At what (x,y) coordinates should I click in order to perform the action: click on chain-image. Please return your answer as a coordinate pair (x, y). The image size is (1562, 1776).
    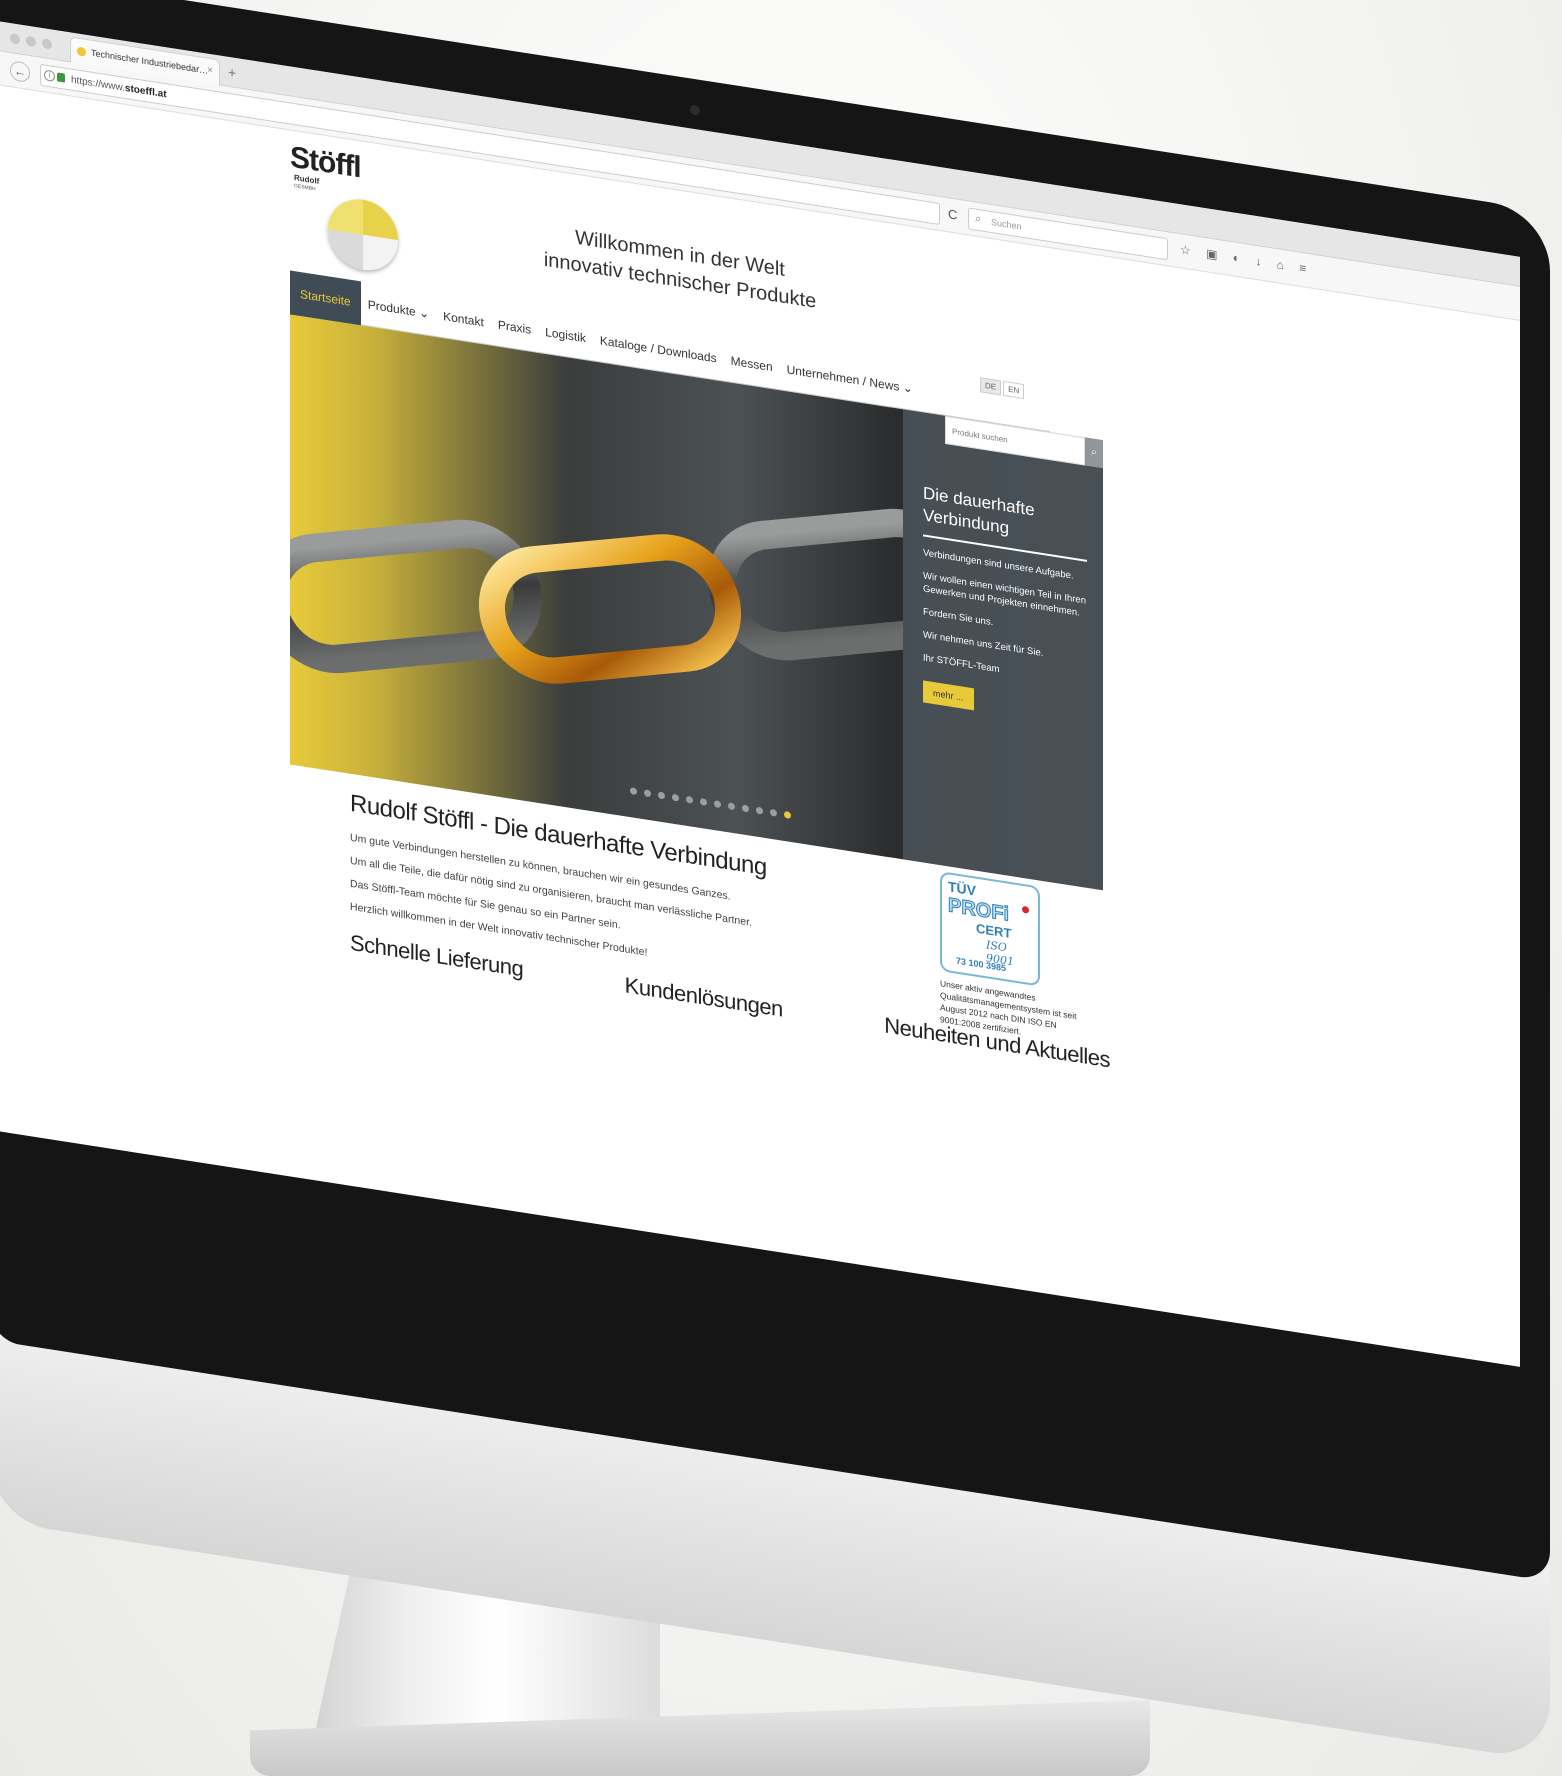
    Looking at the image, I should click on (596, 596).